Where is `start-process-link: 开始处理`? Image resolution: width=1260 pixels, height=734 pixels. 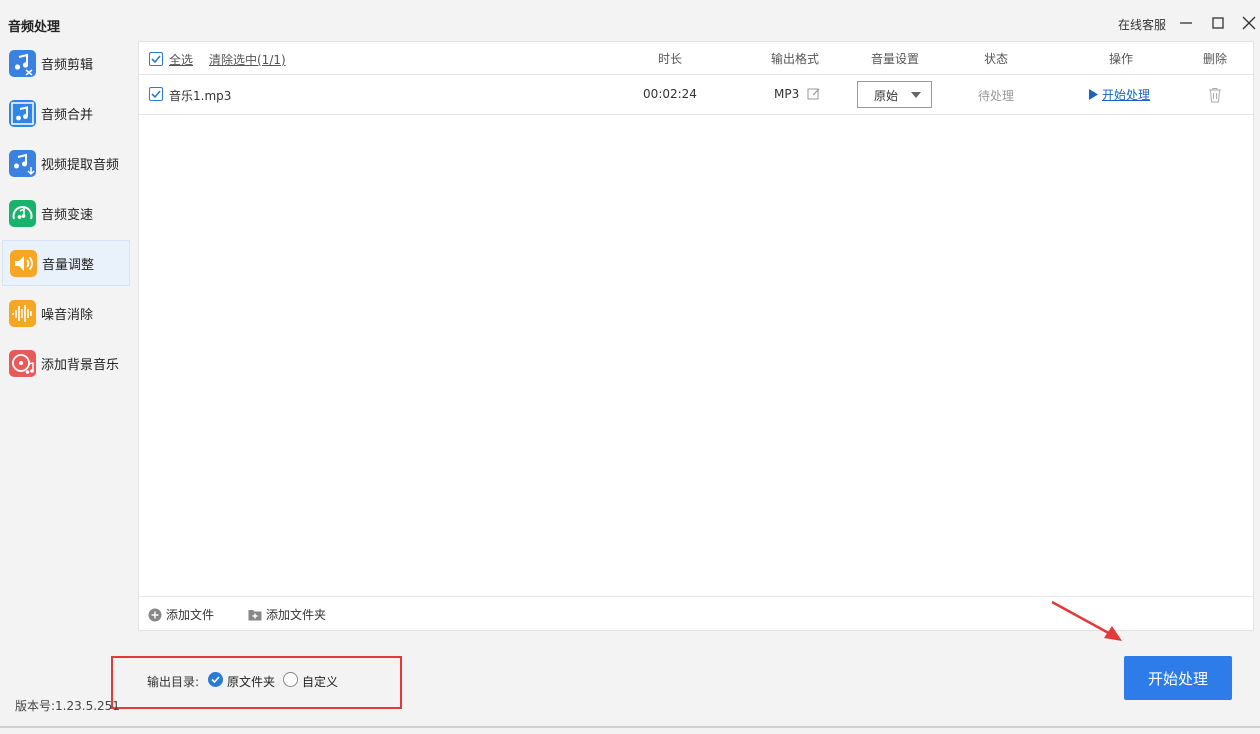
start-process-link: 开始处理 is located at coordinates (1126, 94).